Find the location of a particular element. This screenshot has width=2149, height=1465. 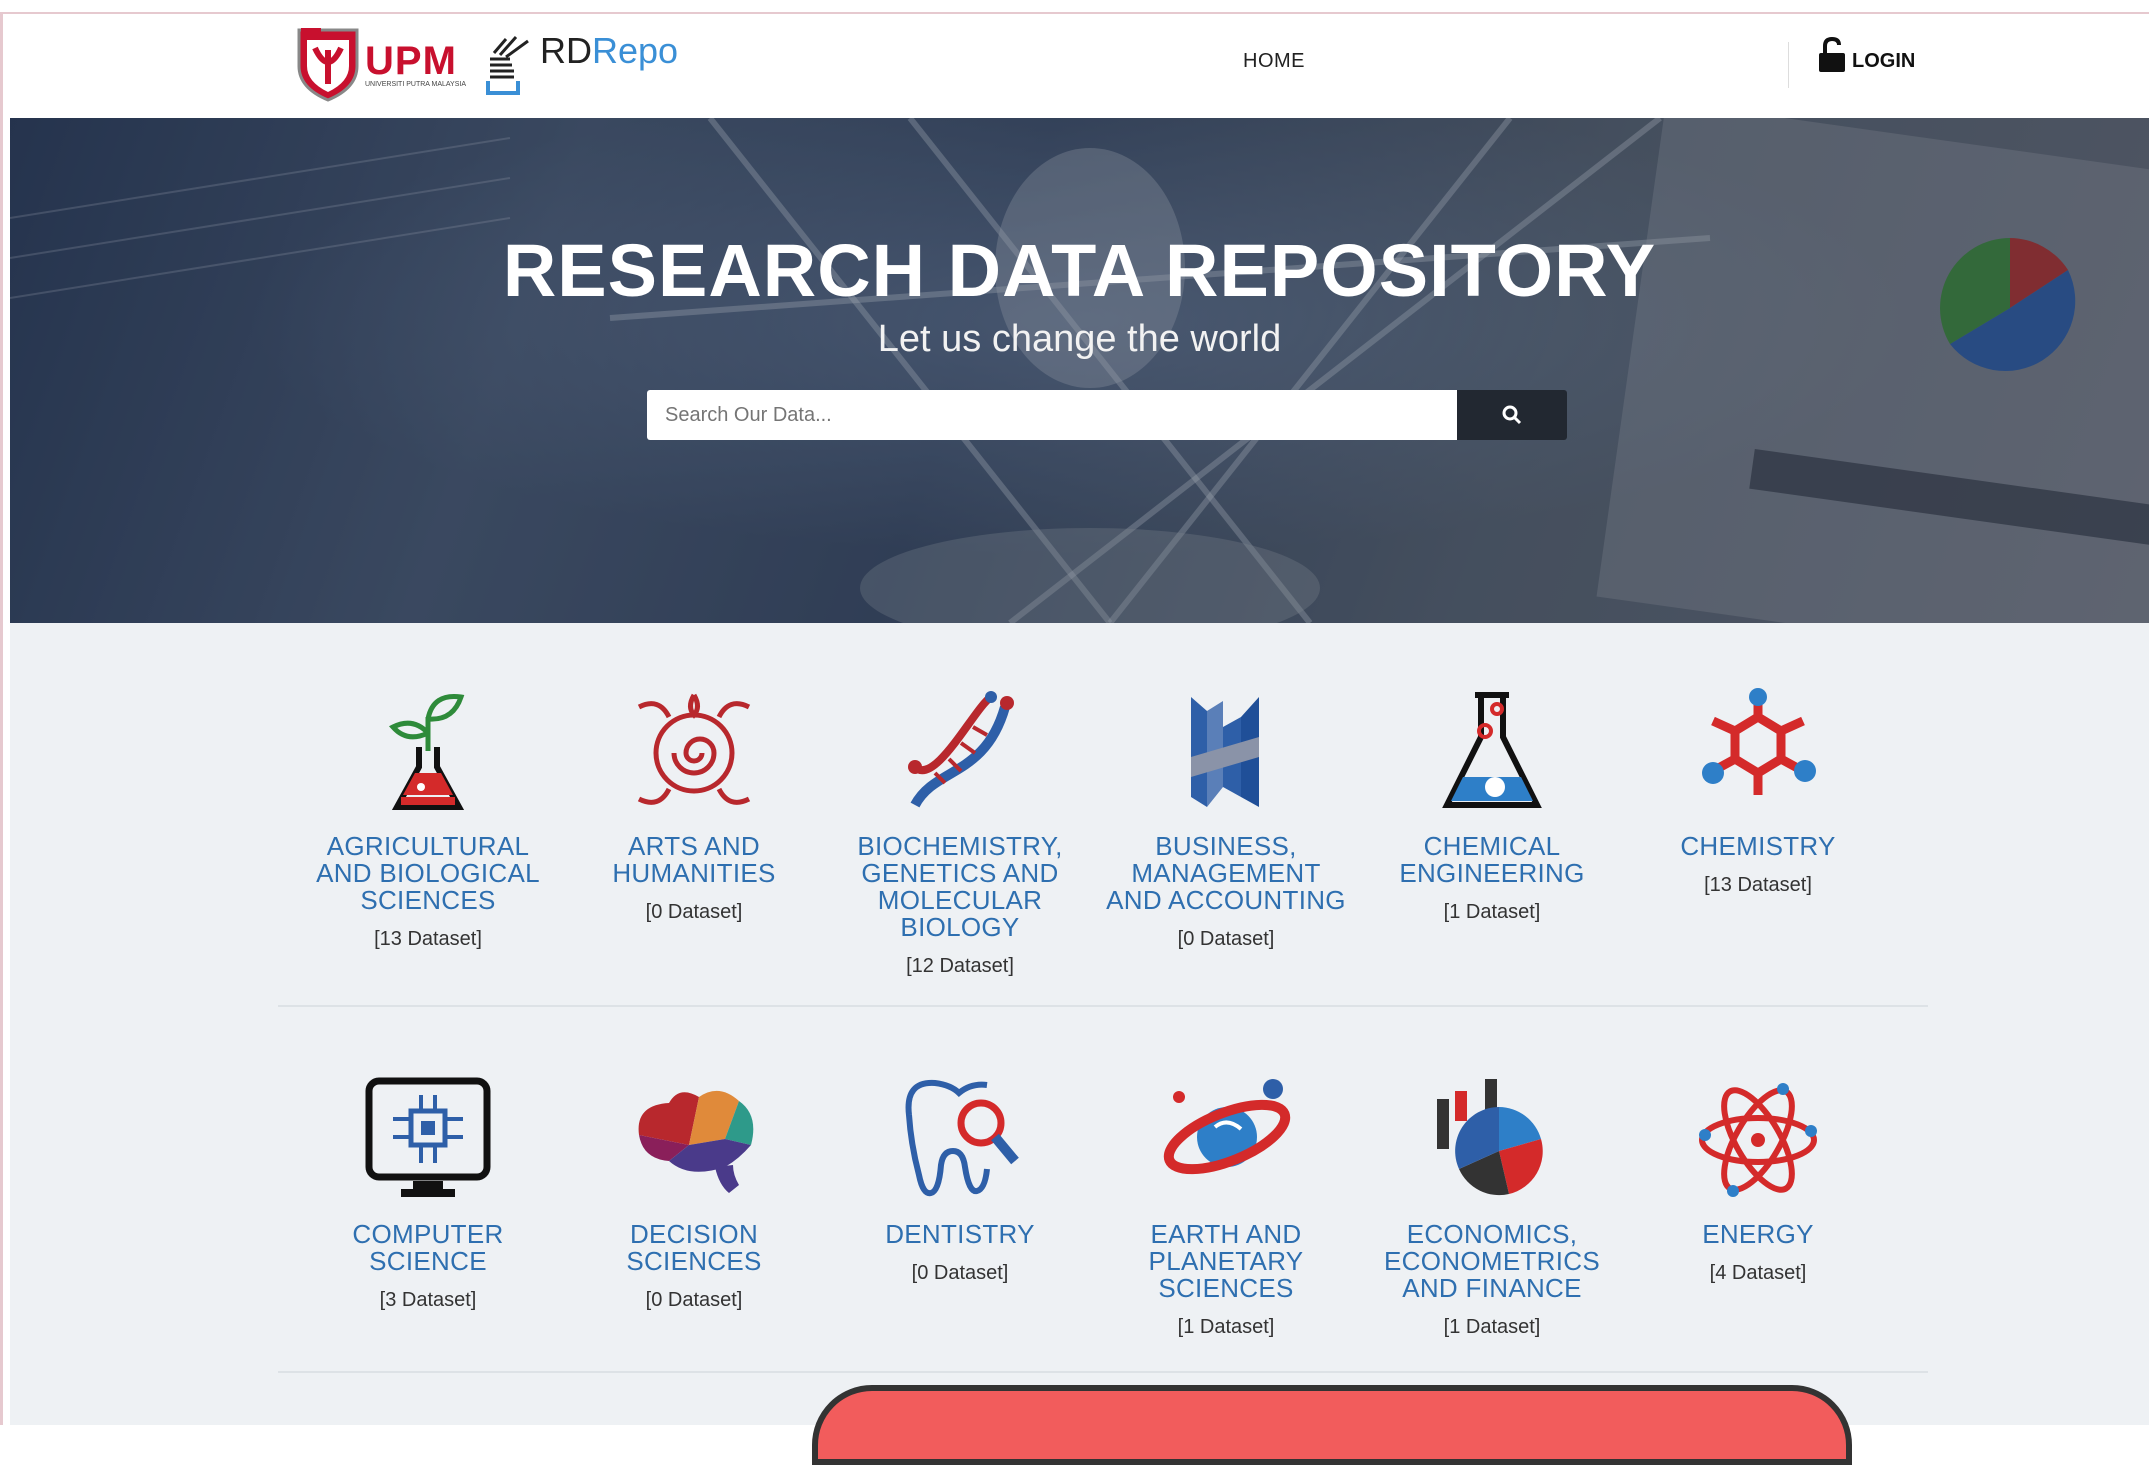

rd-text: RD is located at coordinates (566, 50).